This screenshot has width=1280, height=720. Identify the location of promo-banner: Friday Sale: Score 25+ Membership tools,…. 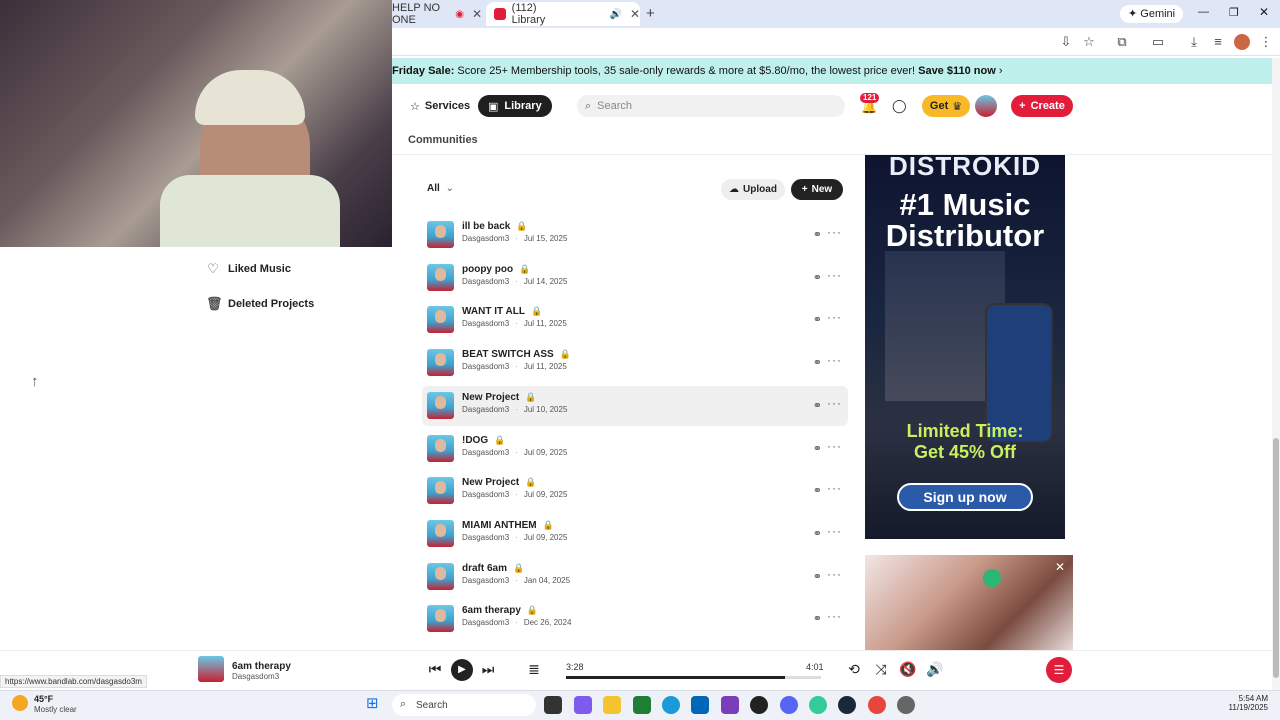
(832, 71).